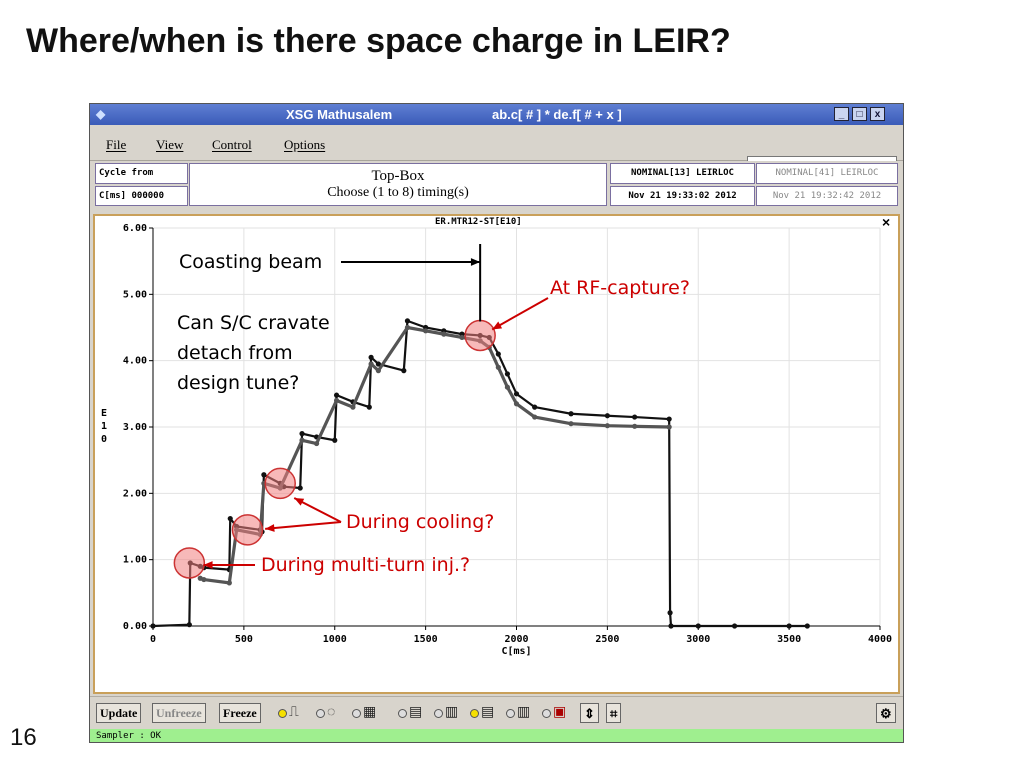  What do you see at coordinates (886, 713) in the screenshot?
I see `settings-button: ⚙` at bounding box center [886, 713].